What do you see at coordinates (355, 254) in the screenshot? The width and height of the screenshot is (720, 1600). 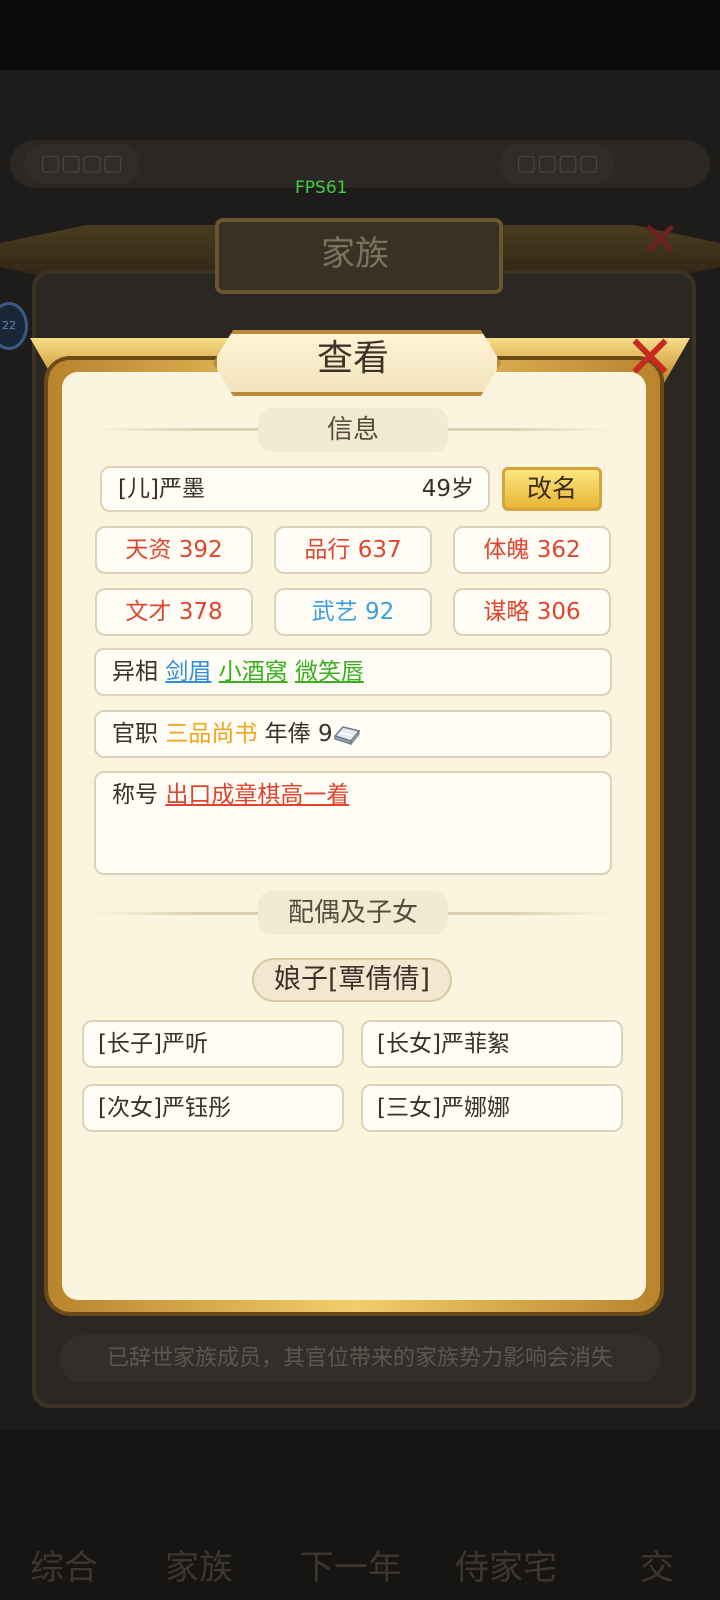 I see `family-panel-title: 家族` at bounding box center [355, 254].